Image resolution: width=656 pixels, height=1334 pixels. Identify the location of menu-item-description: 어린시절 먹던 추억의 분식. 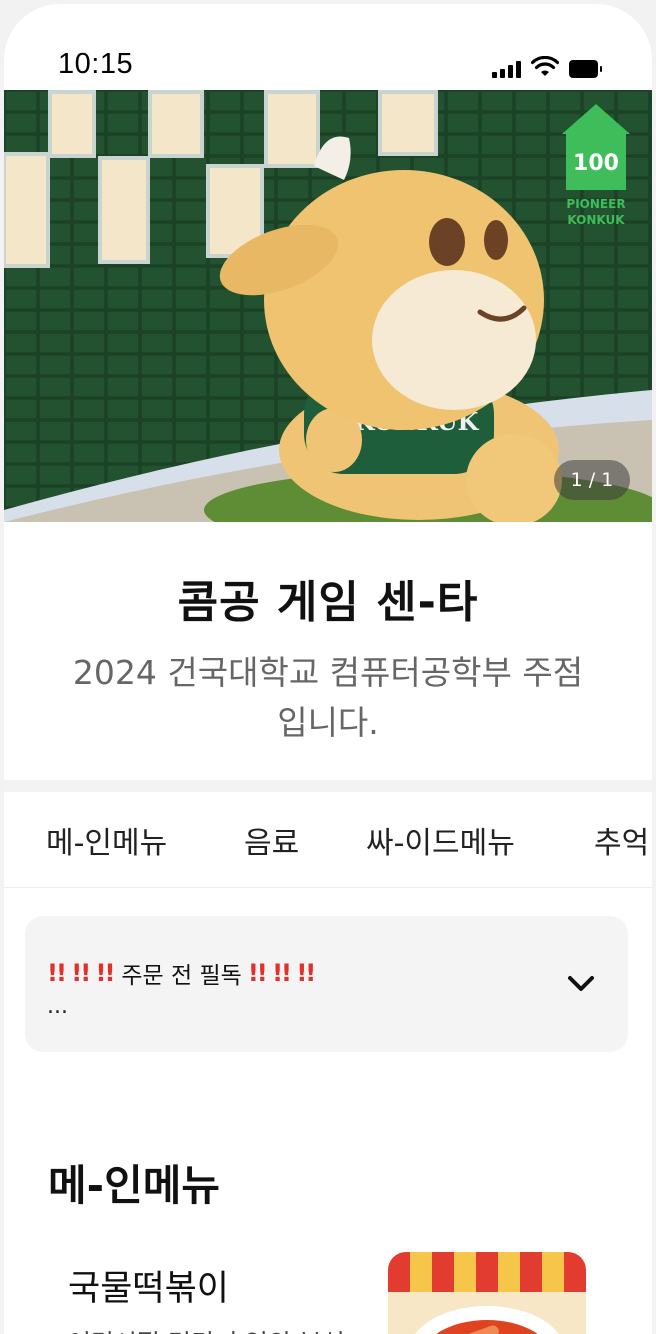
(206, 1329).